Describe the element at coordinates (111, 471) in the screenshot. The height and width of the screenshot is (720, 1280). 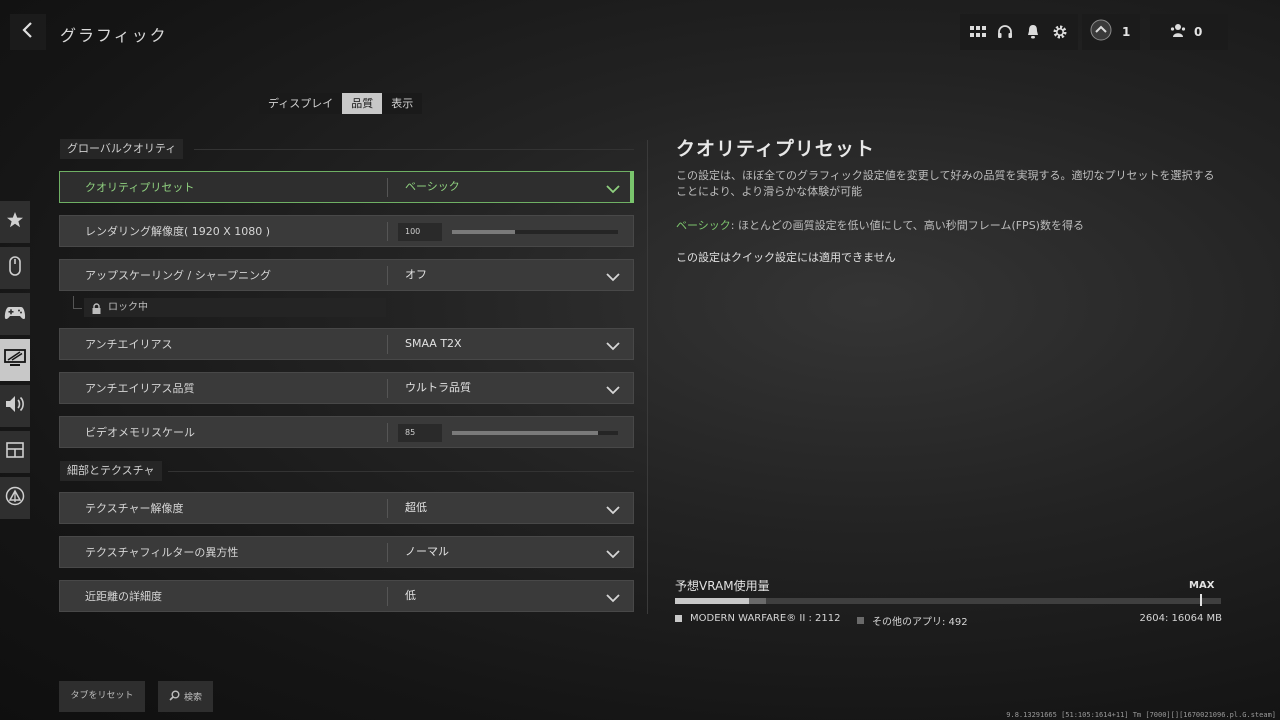
I see `section-title: 細部とテクスチャ` at that location.